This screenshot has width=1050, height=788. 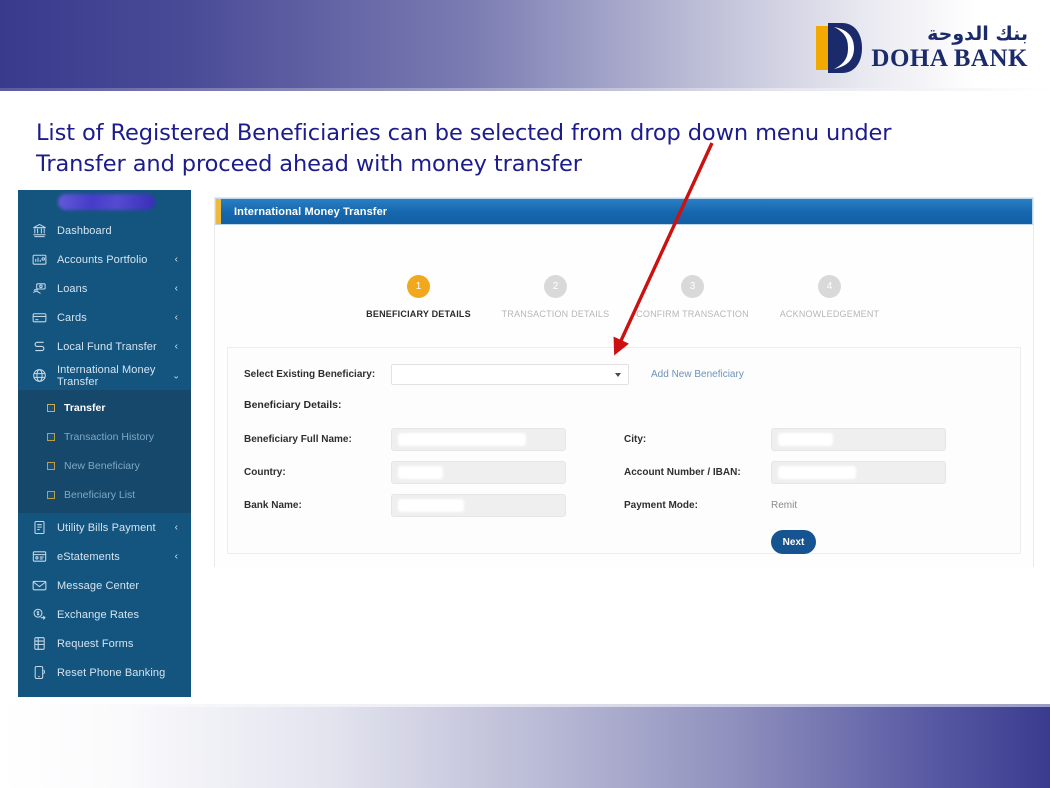 I want to click on step-acknowledgement: 4 ACKNOWLEDGEMENT, so click(x=829, y=297).